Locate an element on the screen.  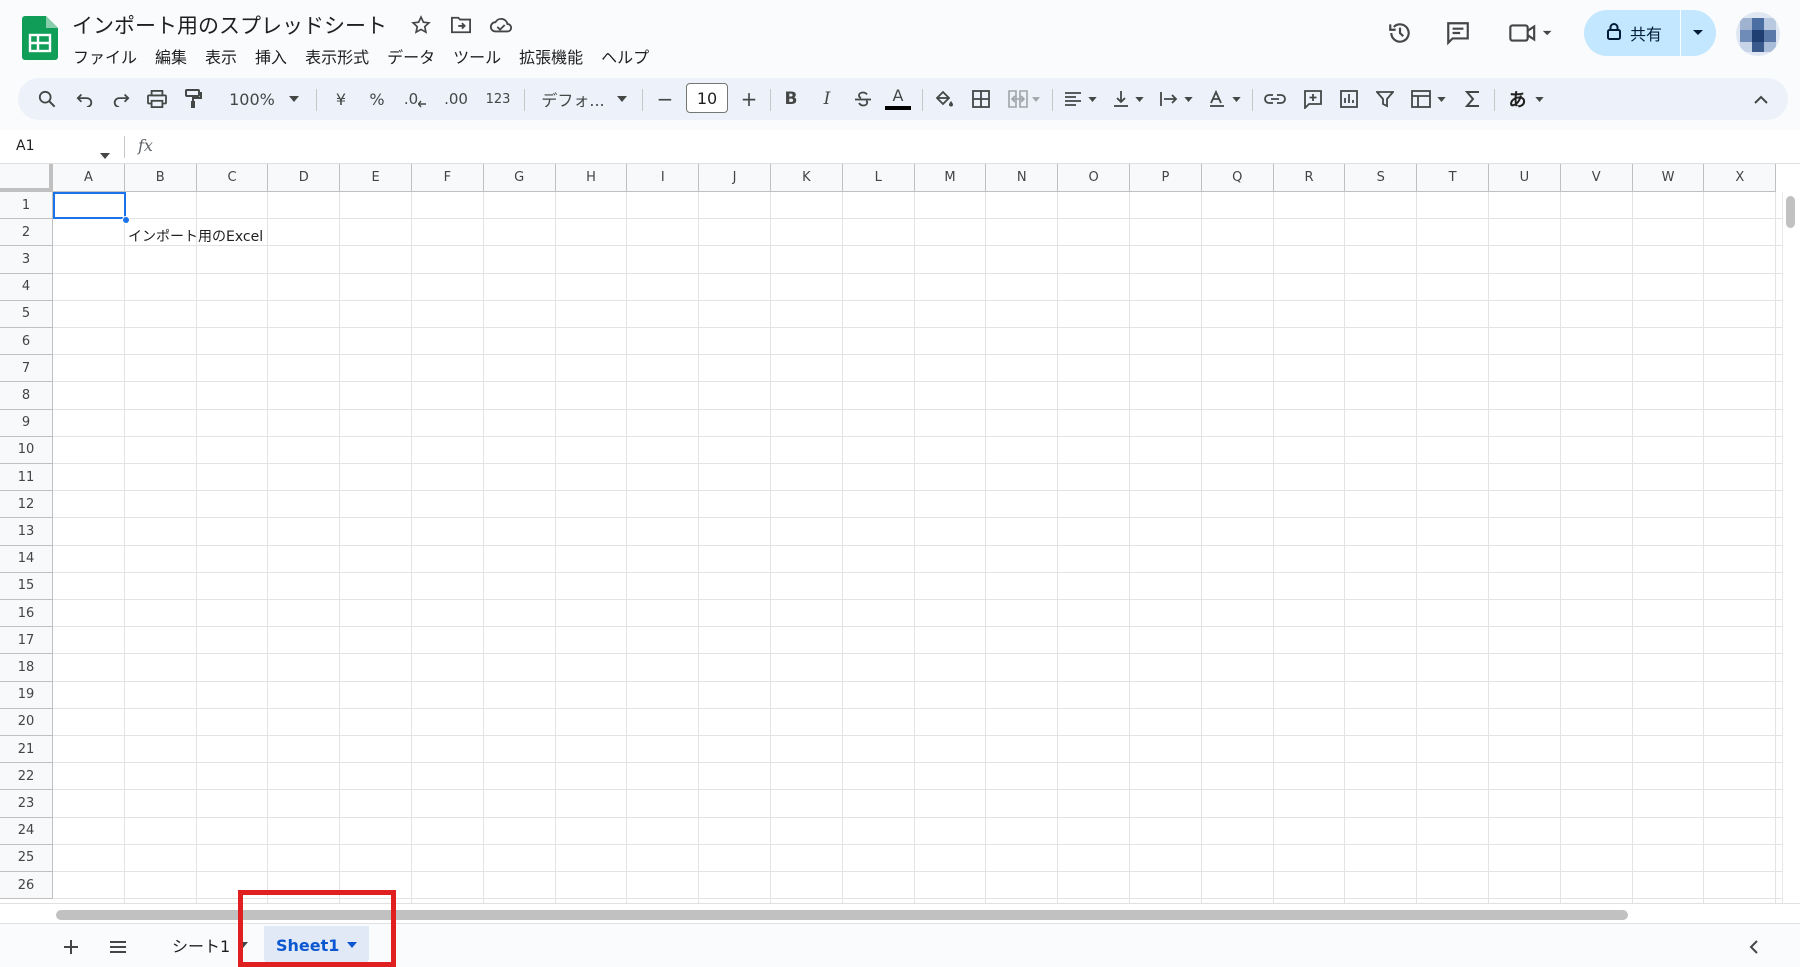
sheets-logo-icon is located at coordinates (40, 38).